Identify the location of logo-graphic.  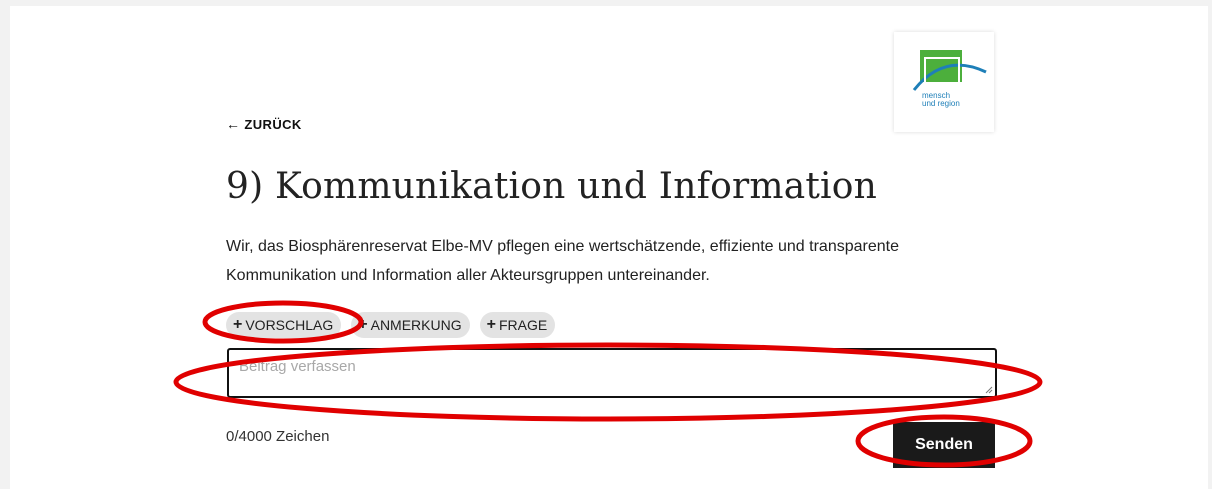
(949, 71).